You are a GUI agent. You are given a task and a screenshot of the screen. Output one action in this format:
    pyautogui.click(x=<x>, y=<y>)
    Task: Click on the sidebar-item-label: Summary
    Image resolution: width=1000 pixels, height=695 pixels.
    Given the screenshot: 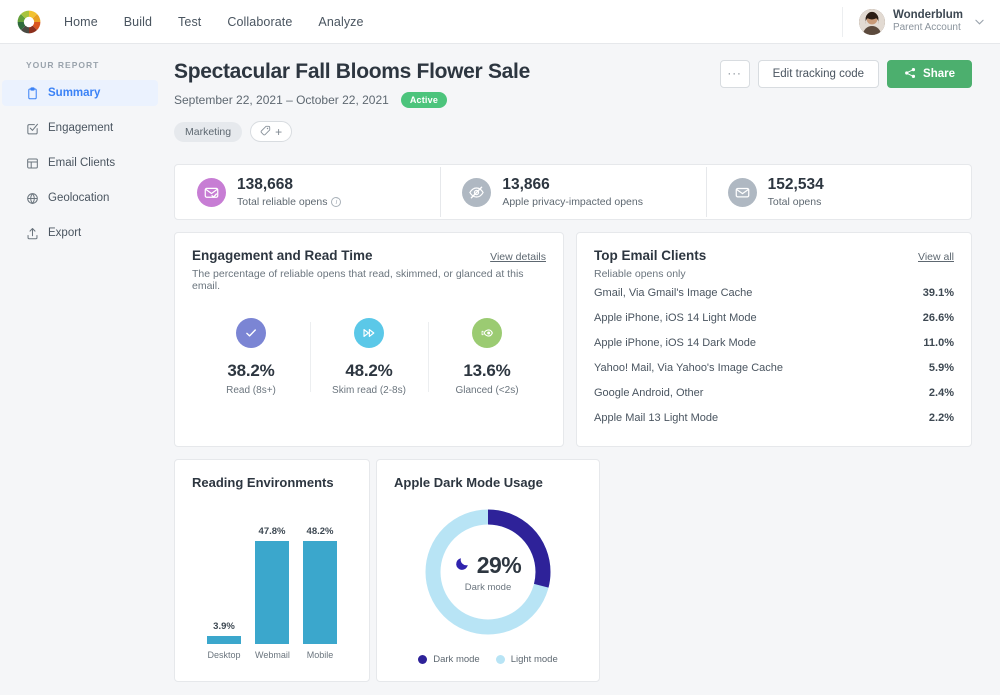 What is the action you would take?
    pyautogui.click(x=74, y=93)
    